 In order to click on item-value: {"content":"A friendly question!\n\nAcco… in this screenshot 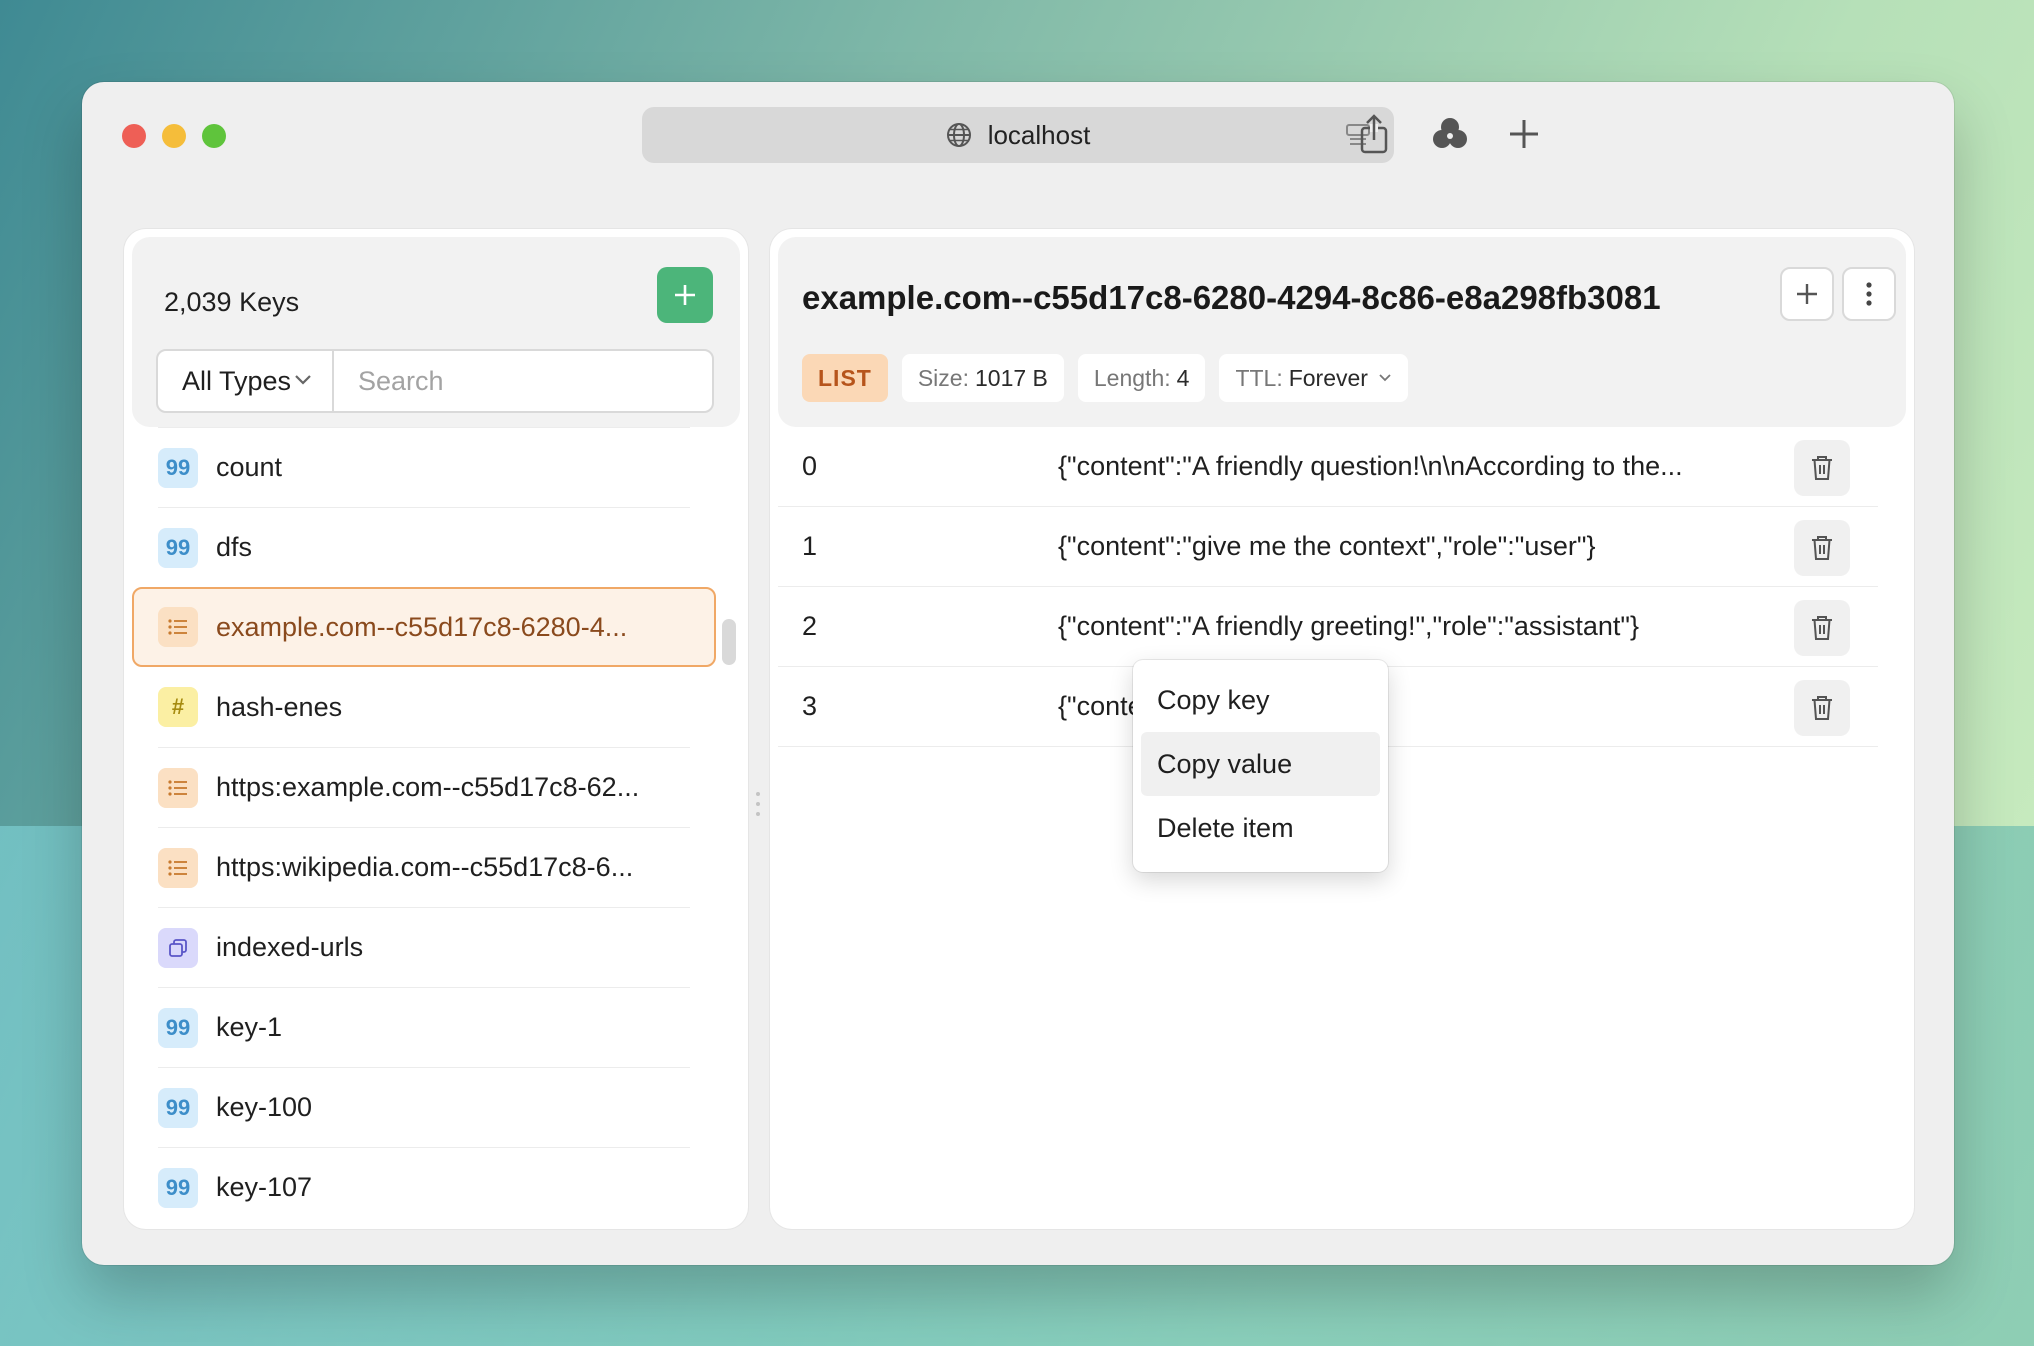, I will do `click(1370, 466)`.